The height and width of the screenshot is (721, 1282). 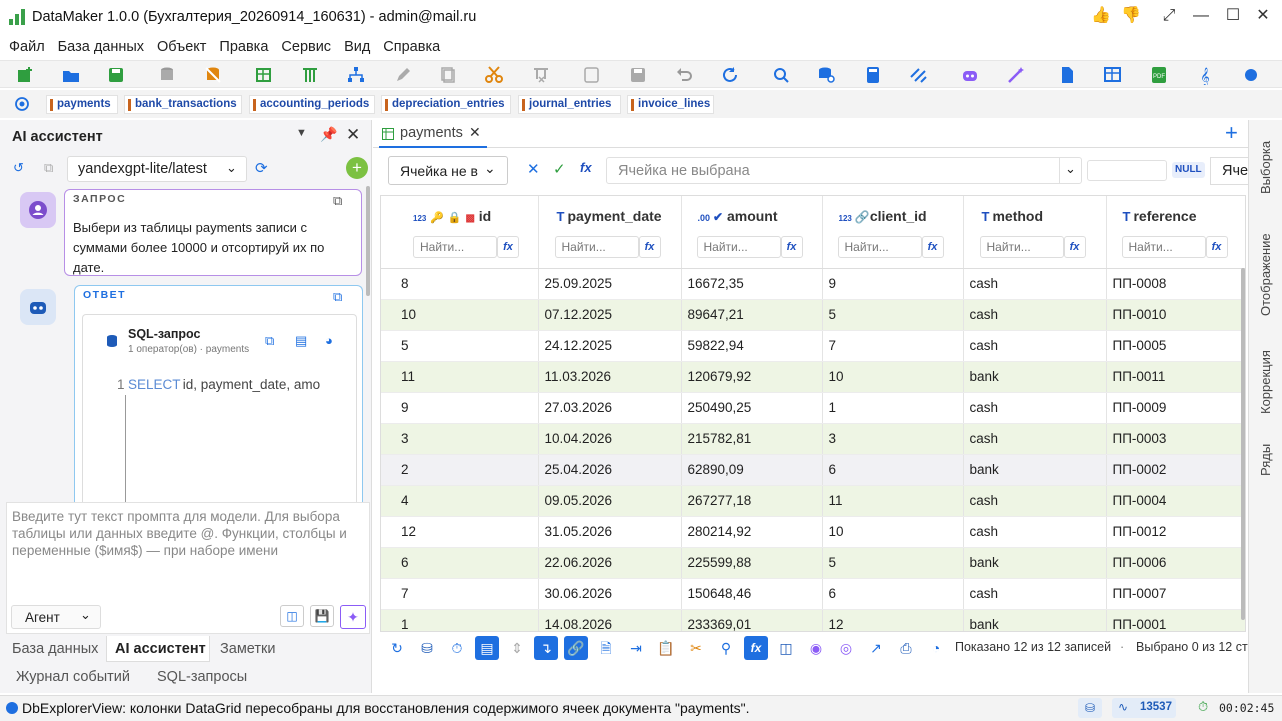 What do you see at coordinates (893, 346) in the screenshot?
I see `cell-client-id: 7` at bounding box center [893, 346].